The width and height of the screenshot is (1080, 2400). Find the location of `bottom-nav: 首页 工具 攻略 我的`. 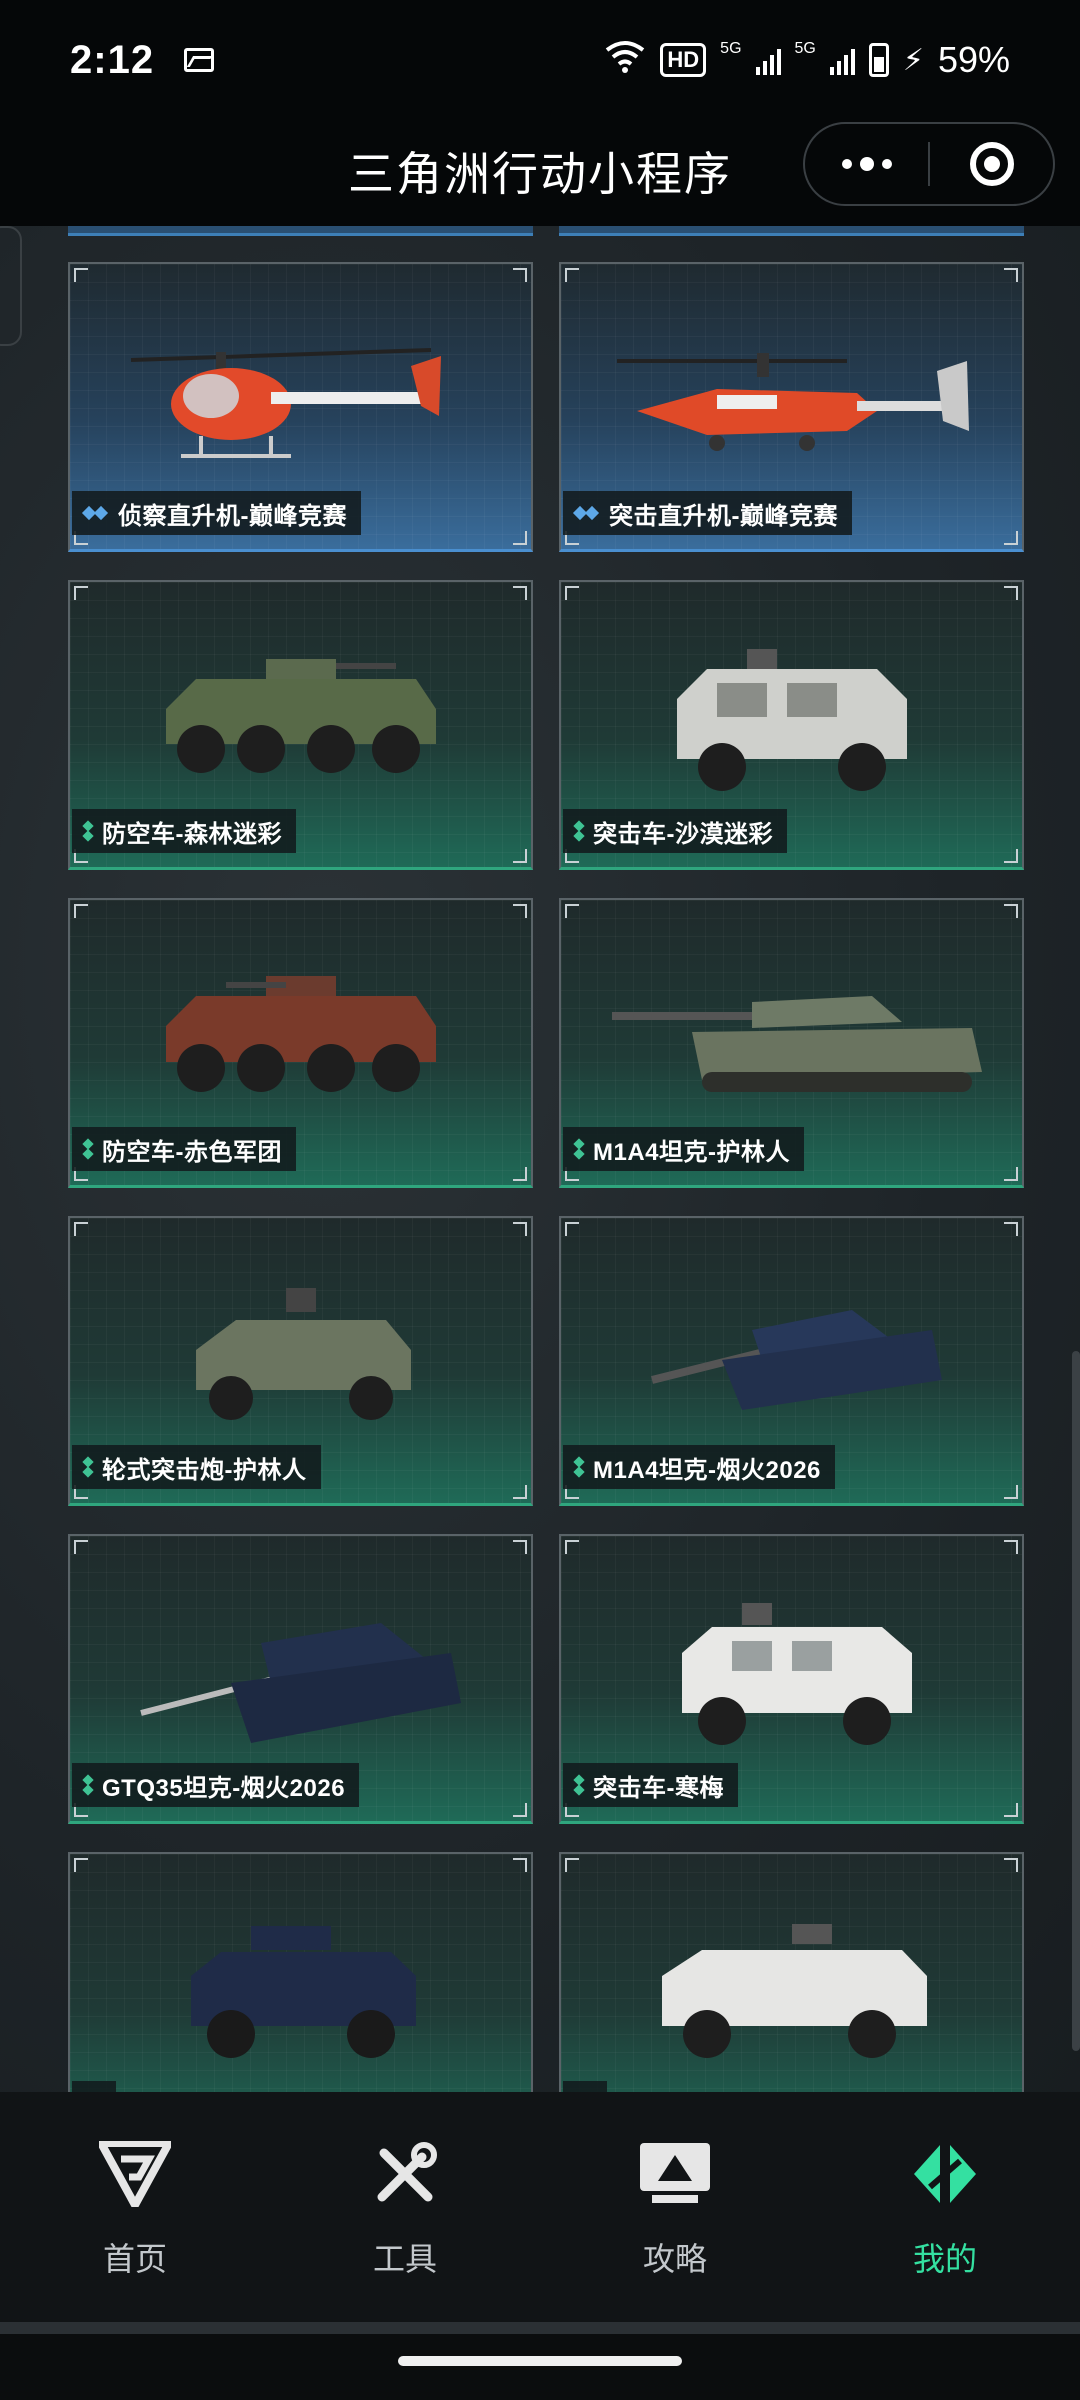

bottom-nav: 首页 工具 攻略 我的 is located at coordinates (540, 2207).